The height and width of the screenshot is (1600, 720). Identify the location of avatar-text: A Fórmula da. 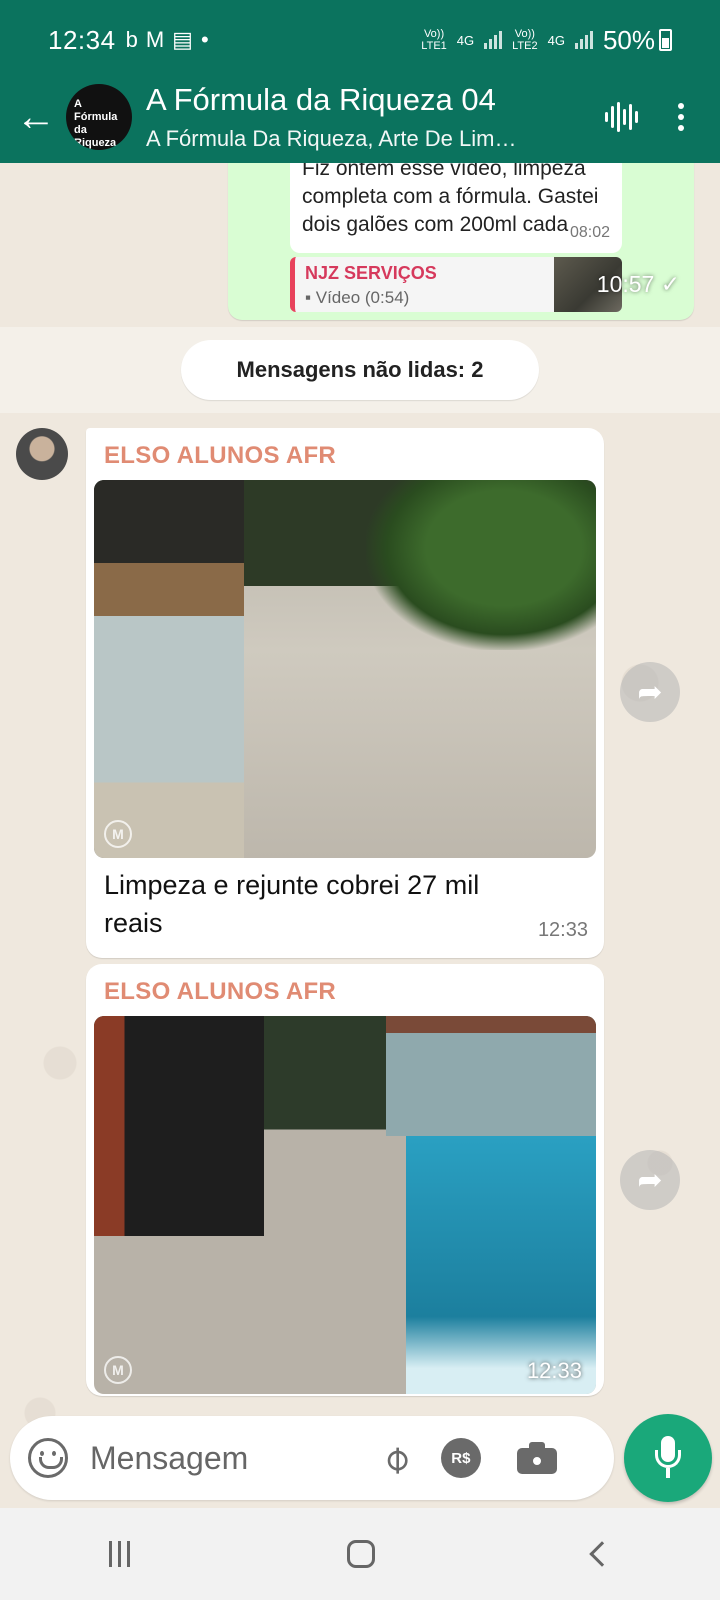
(96, 117).